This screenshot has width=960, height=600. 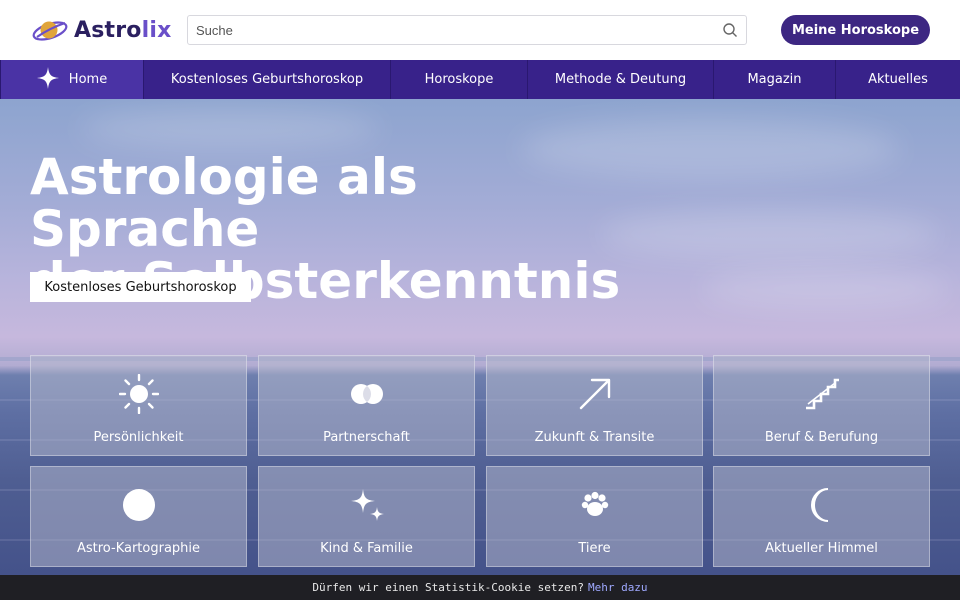 What do you see at coordinates (123, 30) in the screenshot?
I see `brand-name: Astrolix` at bounding box center [123, 30].